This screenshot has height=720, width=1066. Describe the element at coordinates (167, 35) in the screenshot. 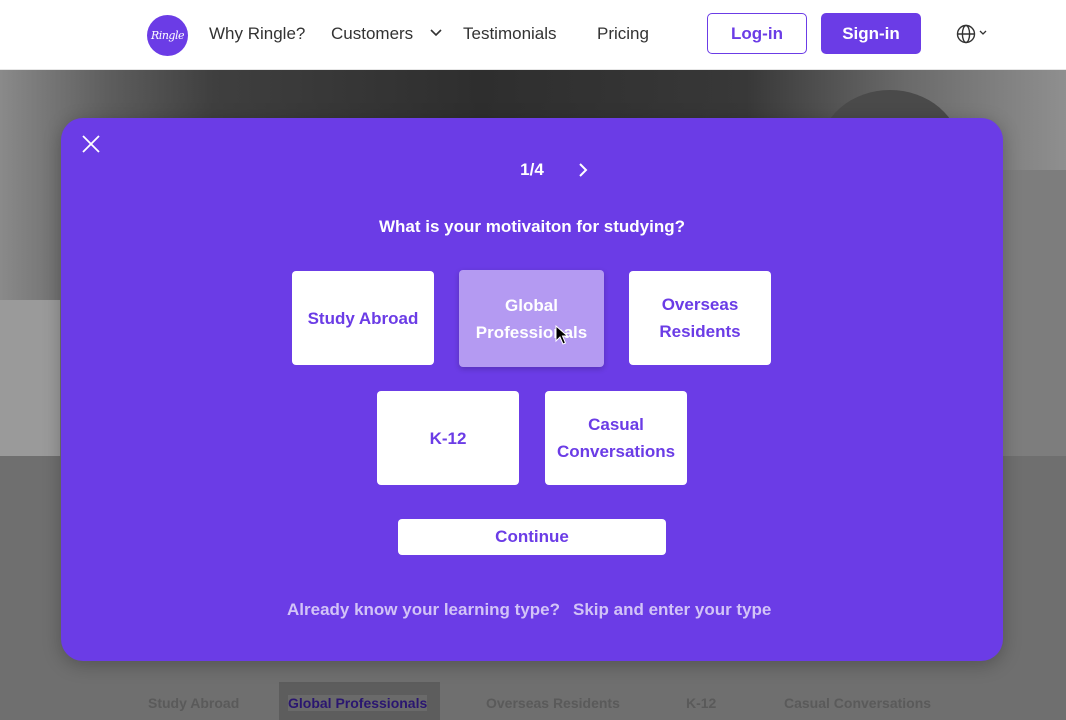

I see `ringle-logo: Ringle` at that location.